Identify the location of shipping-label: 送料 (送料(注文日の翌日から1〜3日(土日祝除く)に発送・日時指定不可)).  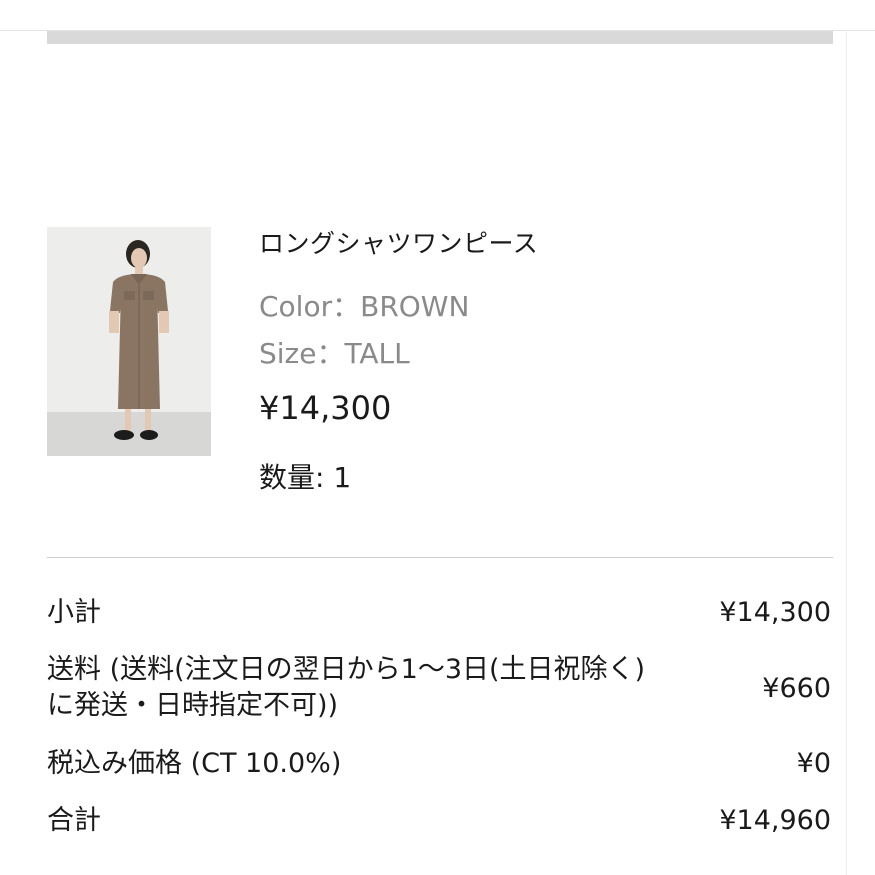
(346, 687).